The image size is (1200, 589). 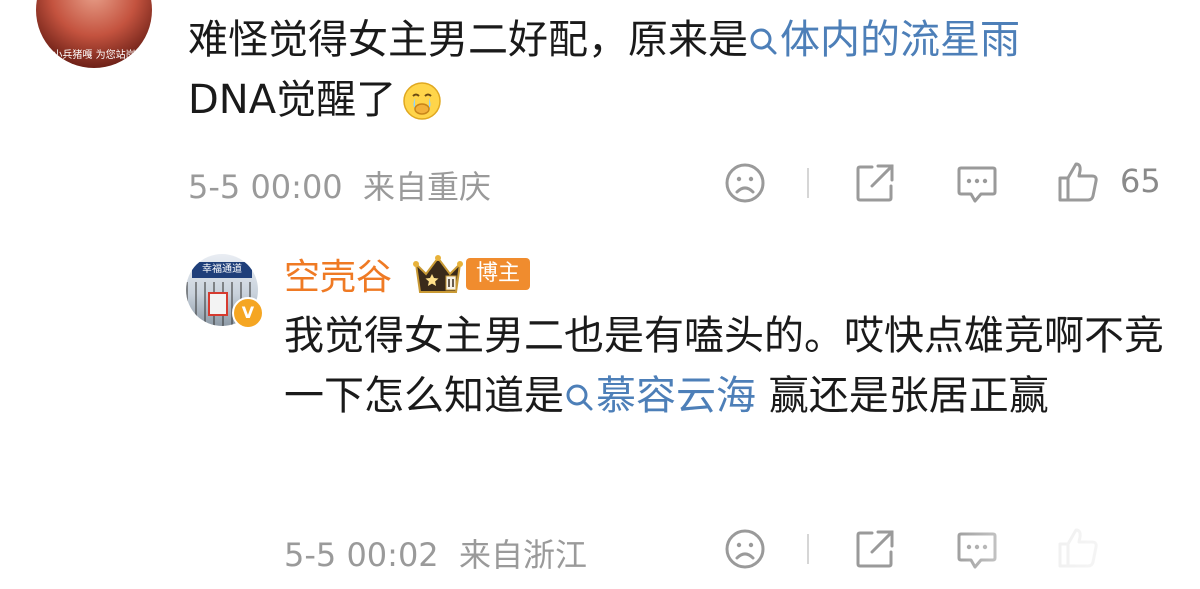 What do you see at coordinates (94, 34) in the screenshot?
I see `avatar-commenter: 小兵猪嘎 为您站岗` at bounding box center [94, 34].